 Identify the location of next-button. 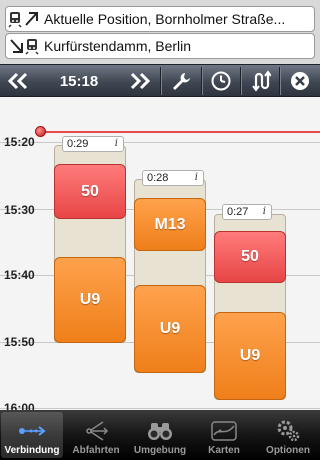
(140, 81).